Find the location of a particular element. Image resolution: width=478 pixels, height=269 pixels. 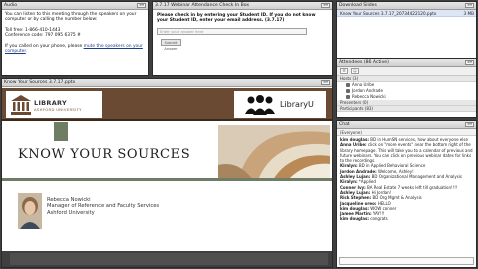

books-illustration is located at coordinates (274, 152).